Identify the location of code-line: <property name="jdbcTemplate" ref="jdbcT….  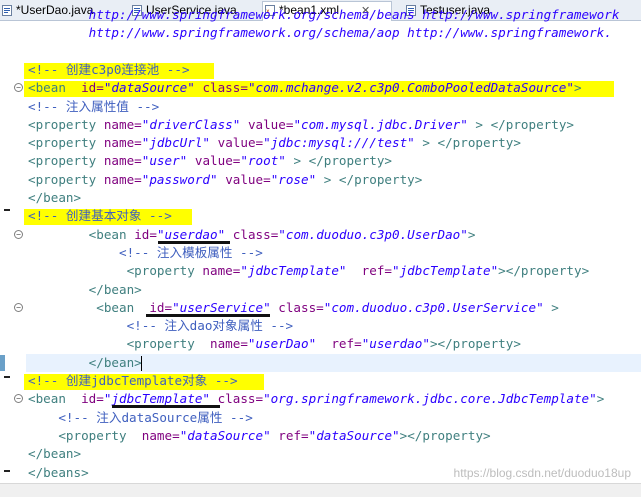
(309, 271).